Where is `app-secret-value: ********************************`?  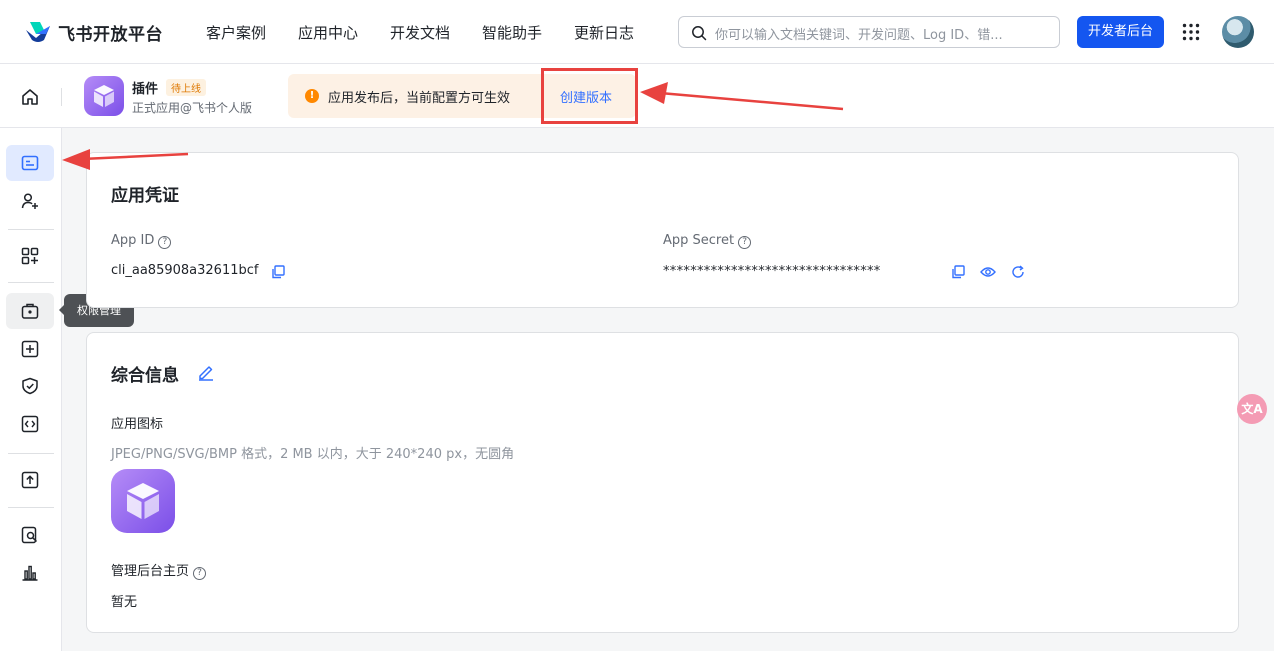 app-secret-value: ******************************** is located at coordinates (772, 271).